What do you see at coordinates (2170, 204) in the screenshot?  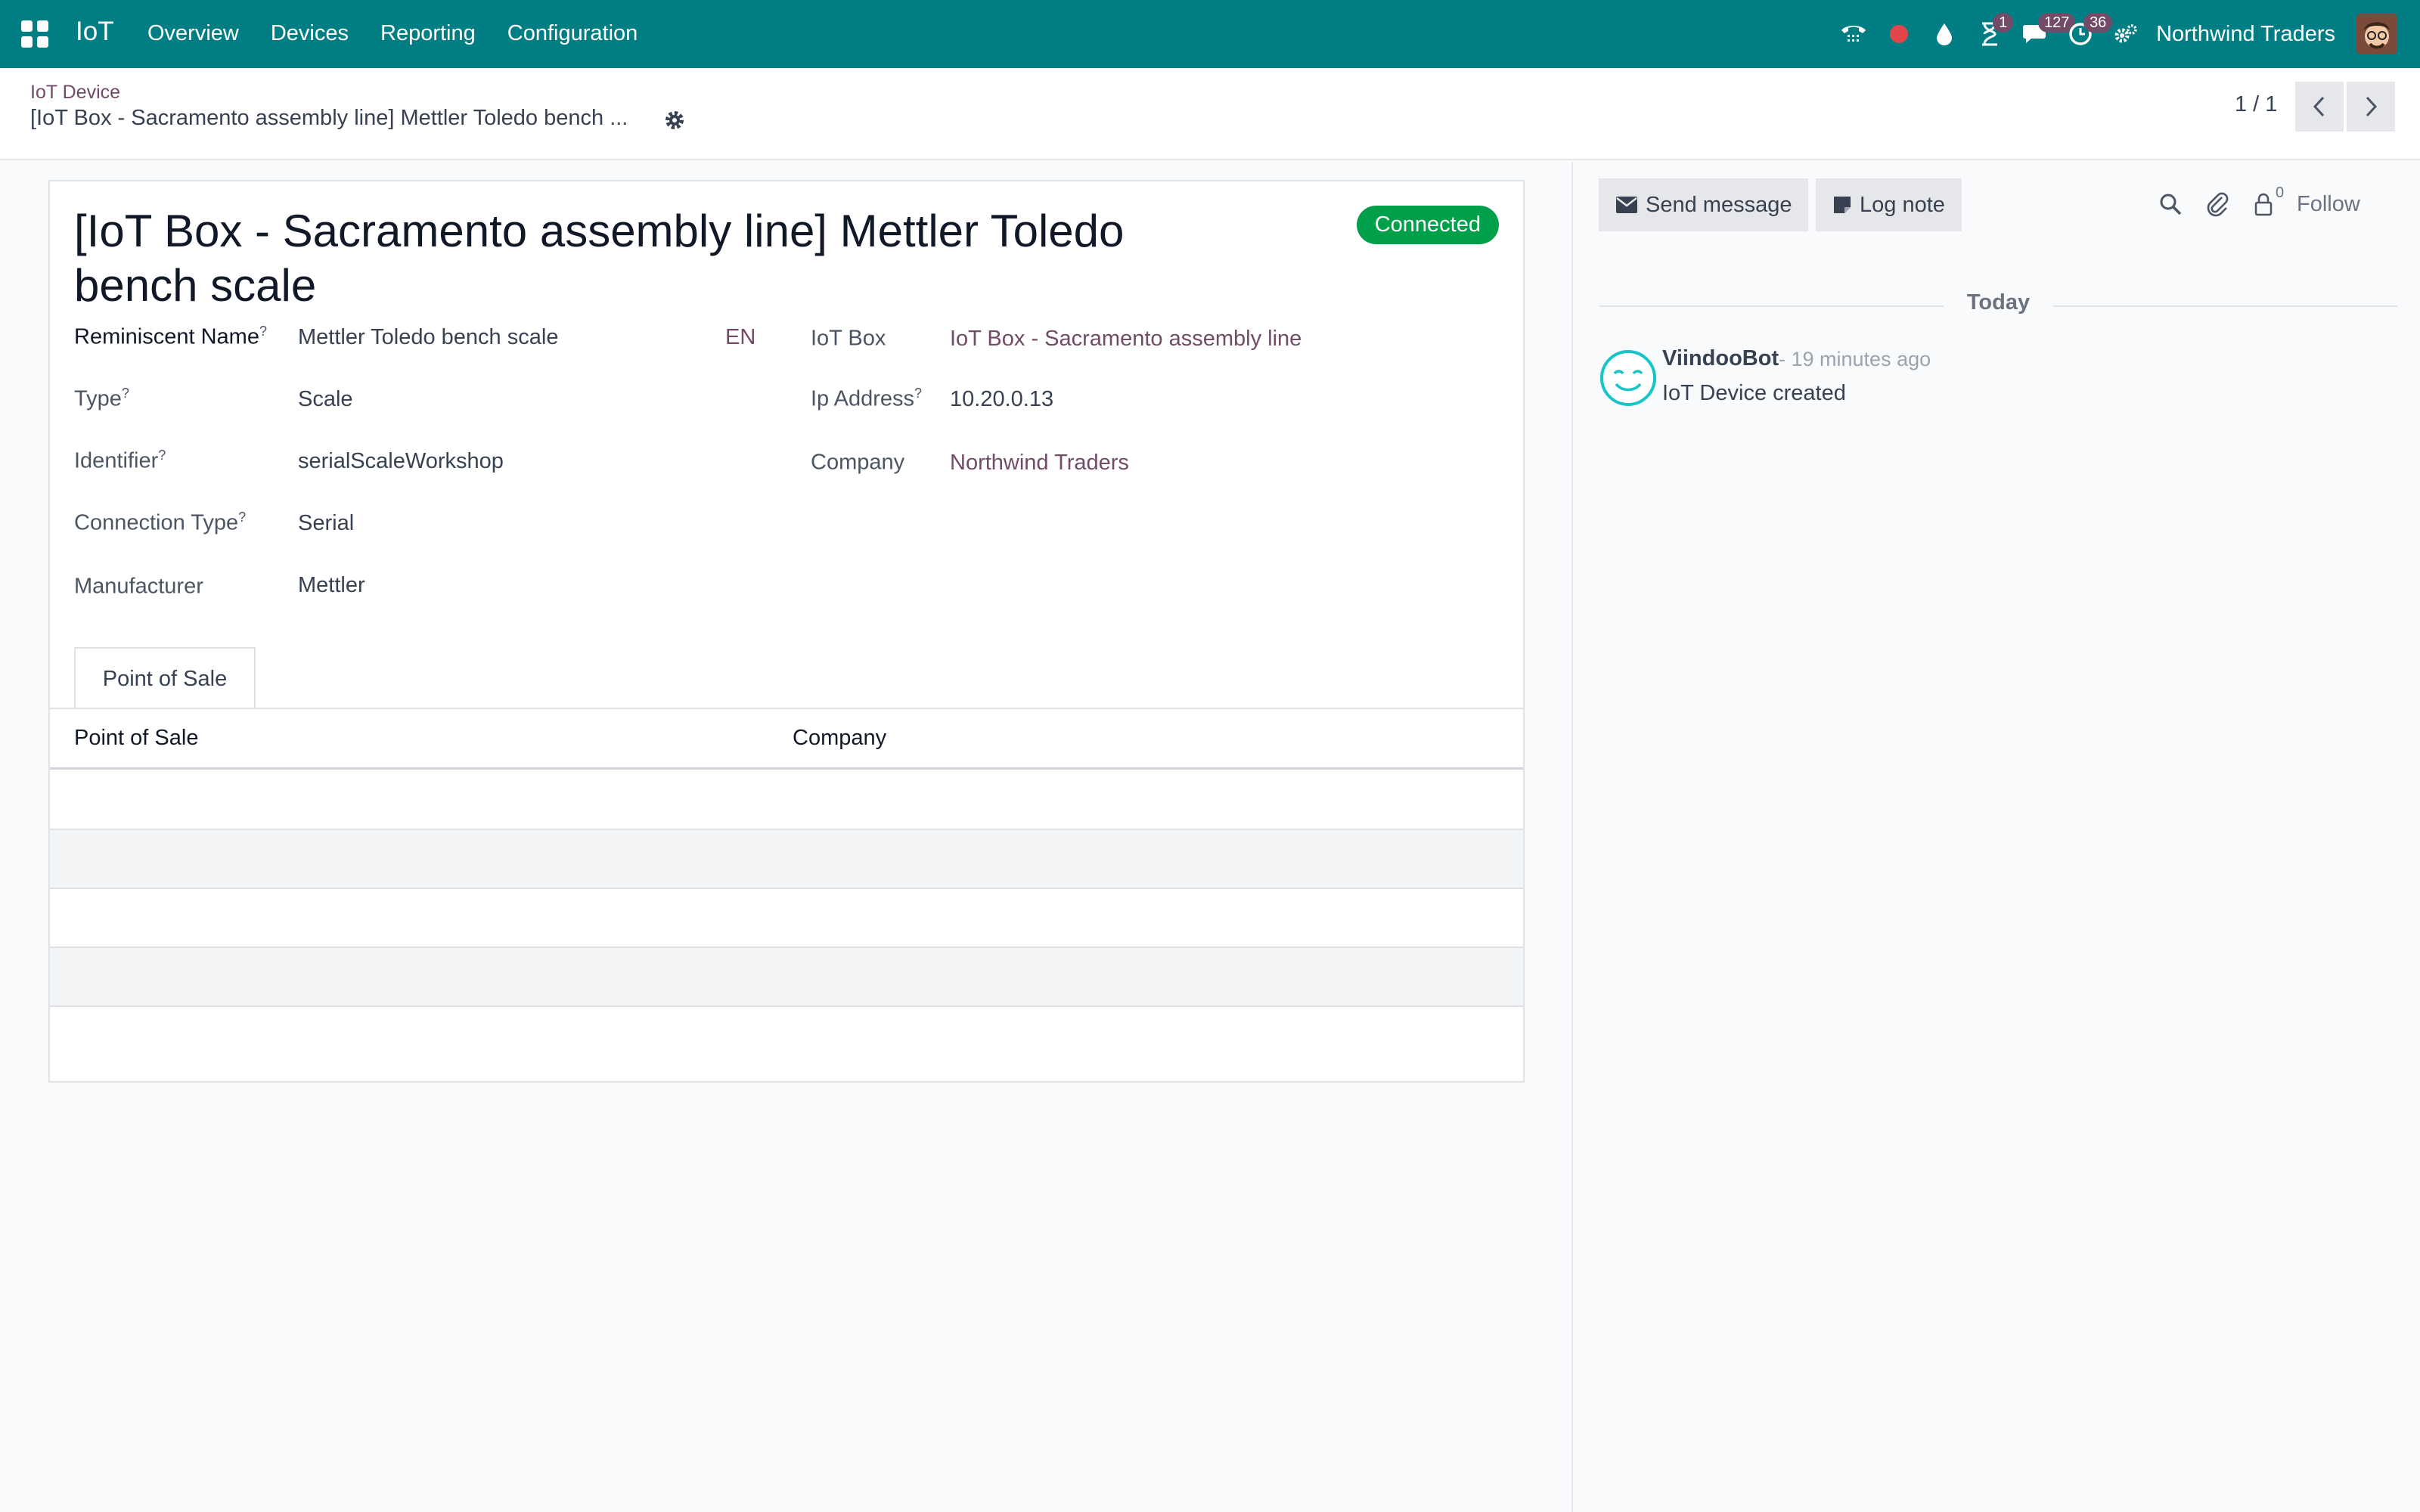 I see `search-icon` at bounding box center [2170, 204].